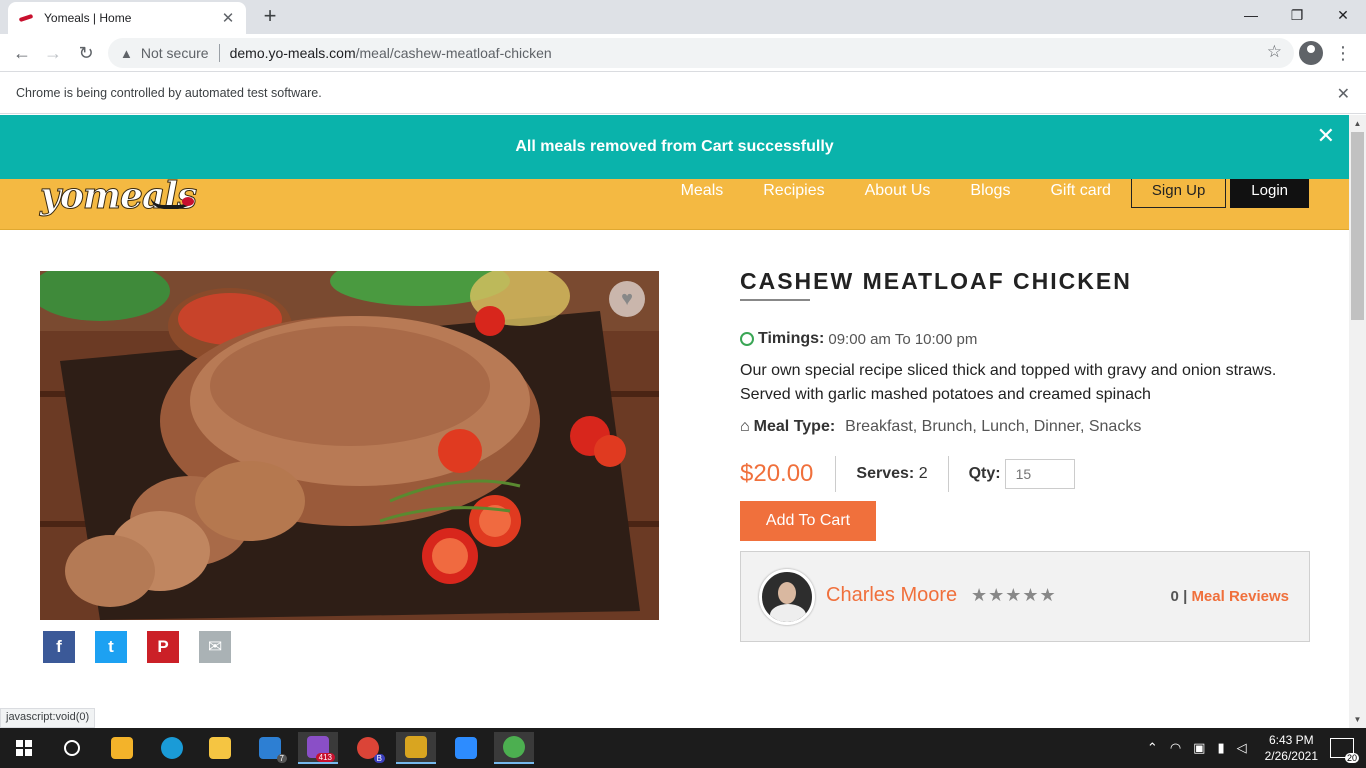 This screenshot has width=1366, height=768. What do you see at coordinates (514, 748) in the screenshot?
I see `chrome-icon` at bounding box center [514, 748].